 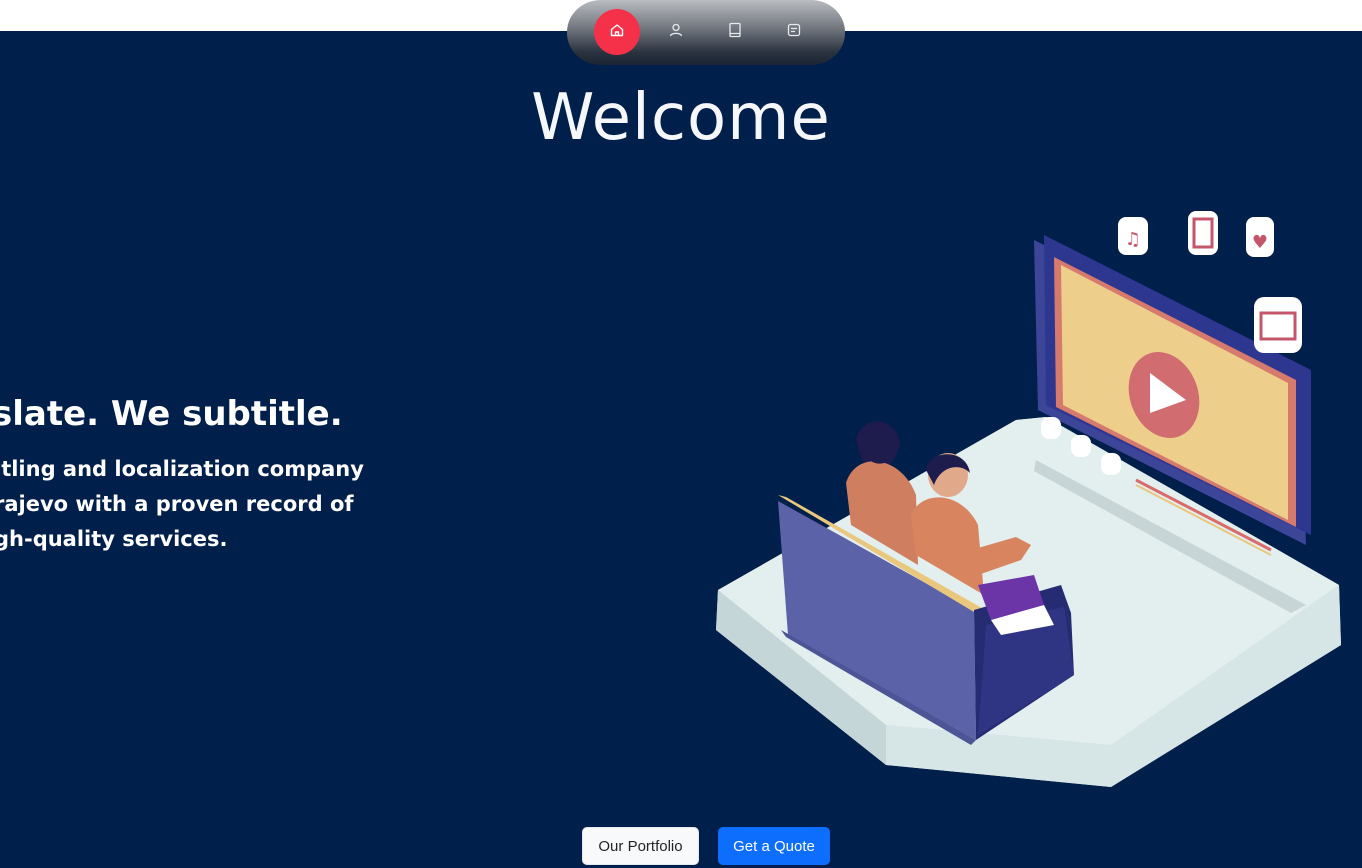 I want to click on hero-headline: slate. We subtitle., so click(x=171, y=414).